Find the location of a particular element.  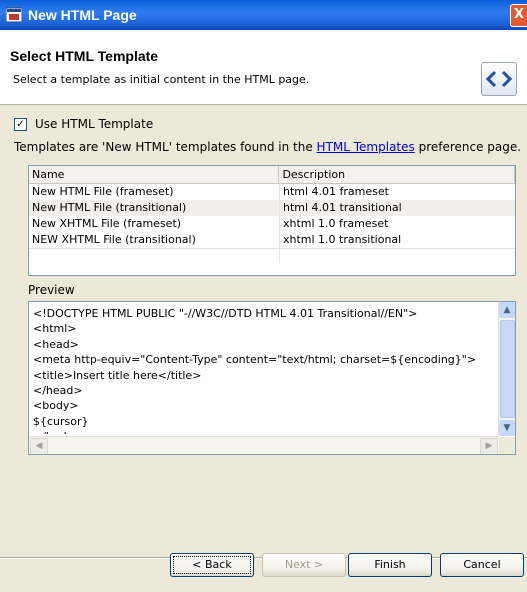

cancel-button-label: Cancel is located at coordinates (482, 564).